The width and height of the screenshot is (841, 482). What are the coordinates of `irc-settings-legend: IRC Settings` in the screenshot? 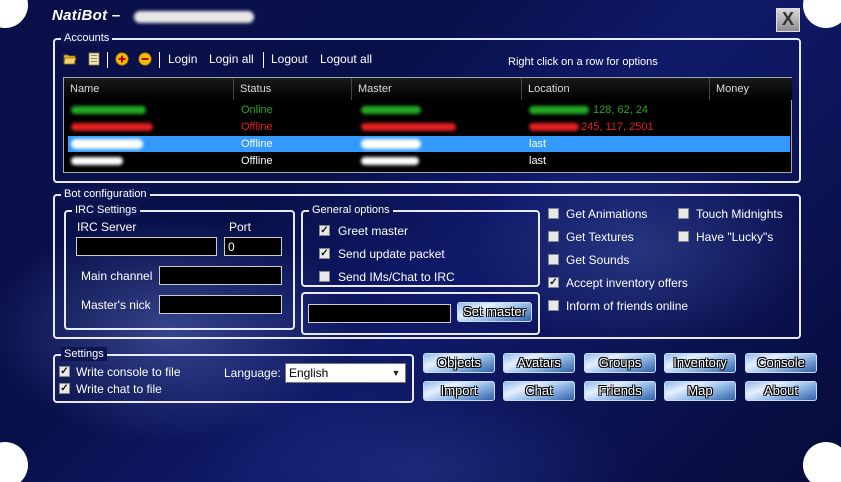 It's located at (106, 210).